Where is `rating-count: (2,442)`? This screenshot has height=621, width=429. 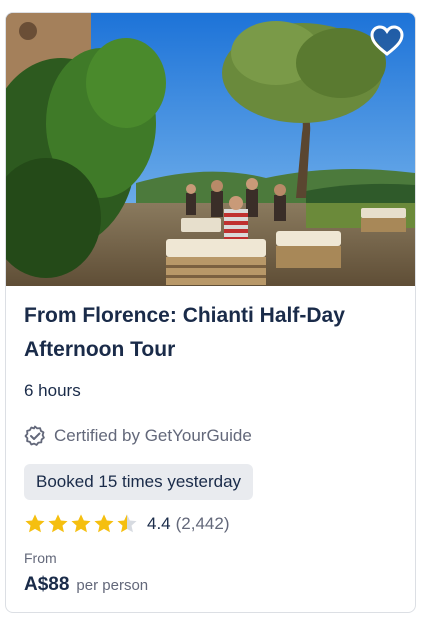 rating-count: (2,442) is located at coordinates (202, 523).